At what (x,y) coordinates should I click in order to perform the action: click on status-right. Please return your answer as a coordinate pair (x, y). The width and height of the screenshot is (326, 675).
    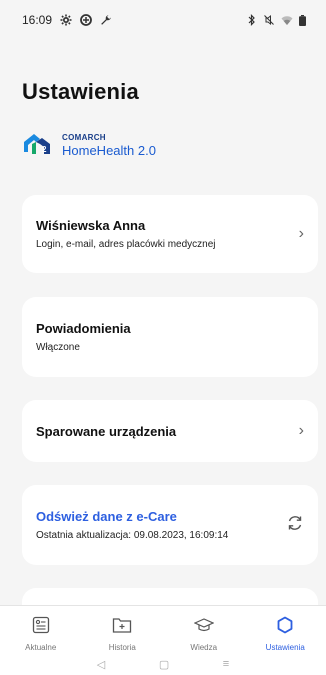
    Looking at the image, I should click on (276, 20).